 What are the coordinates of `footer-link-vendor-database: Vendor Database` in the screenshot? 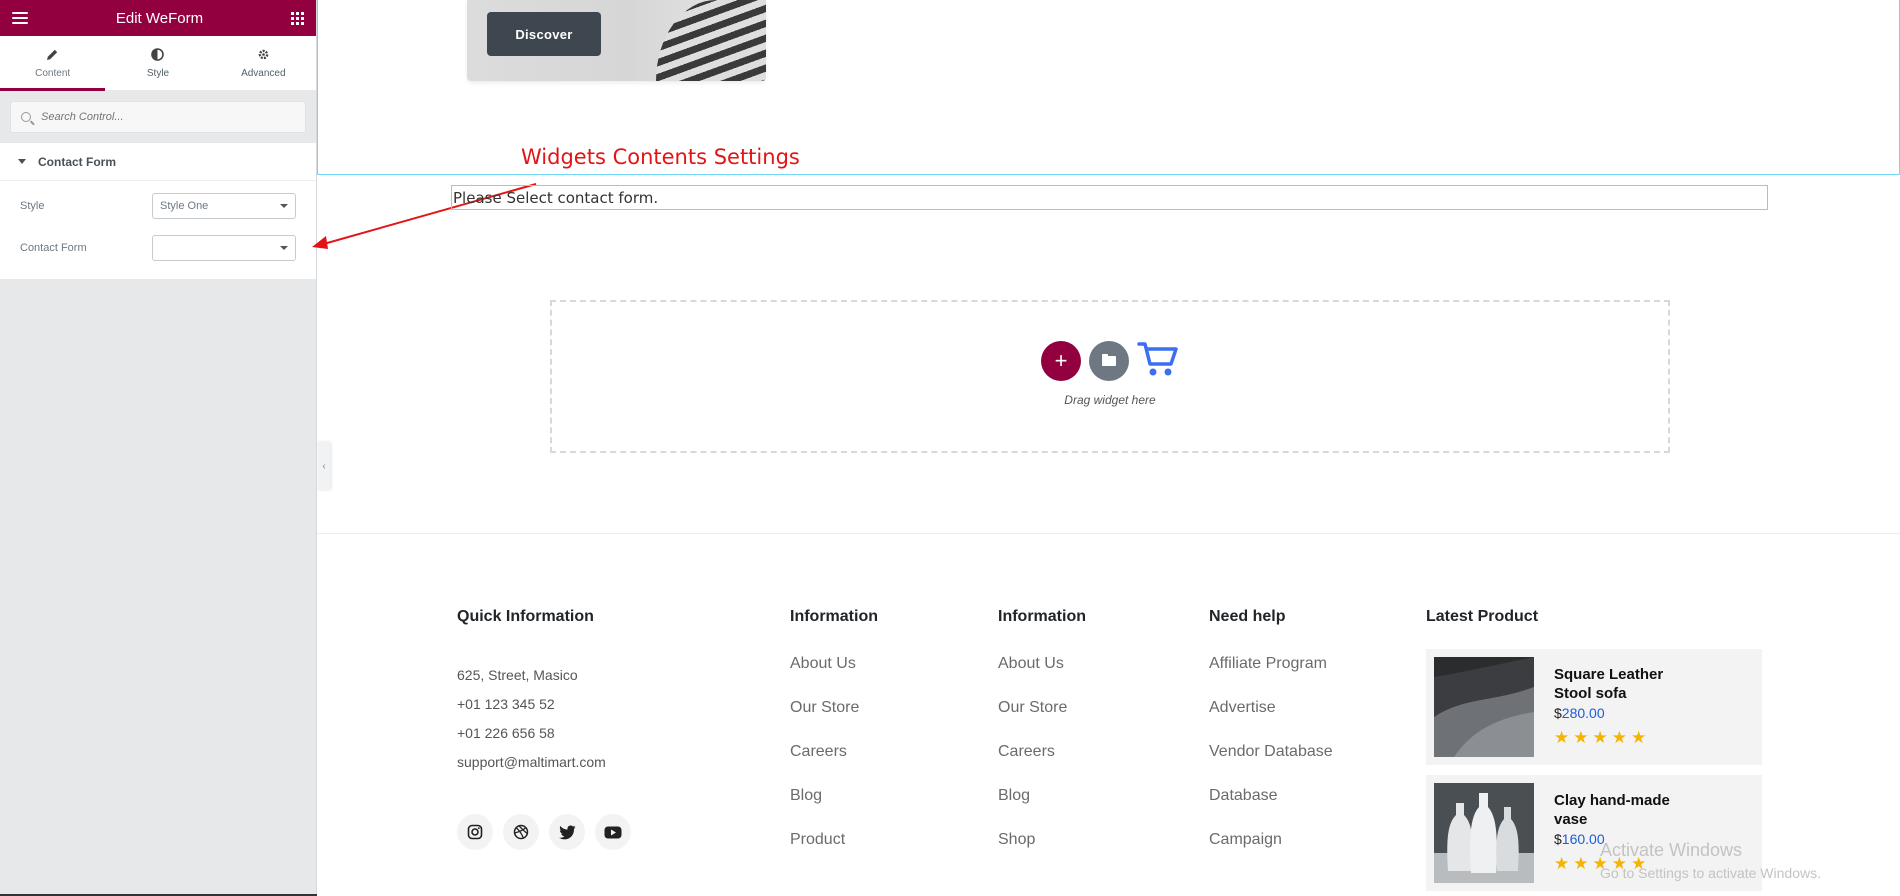 It's located at (1271, 764).